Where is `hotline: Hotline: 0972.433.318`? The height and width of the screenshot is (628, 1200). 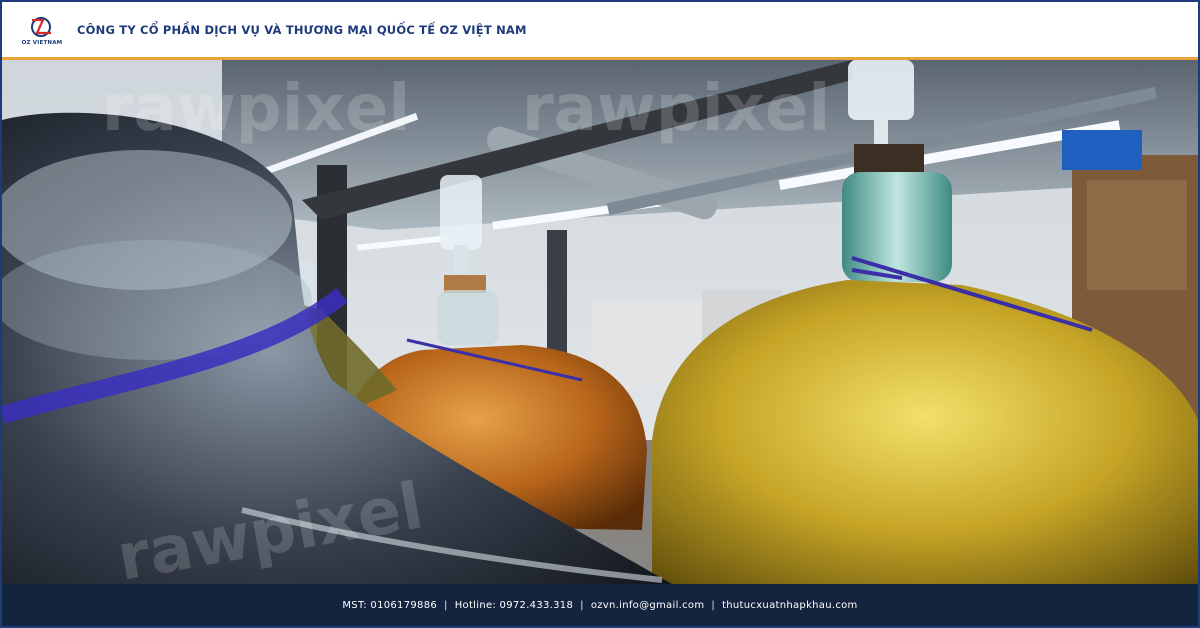 hotline: Hotline: 0972.433.318 is located at coordinates (514, 605).